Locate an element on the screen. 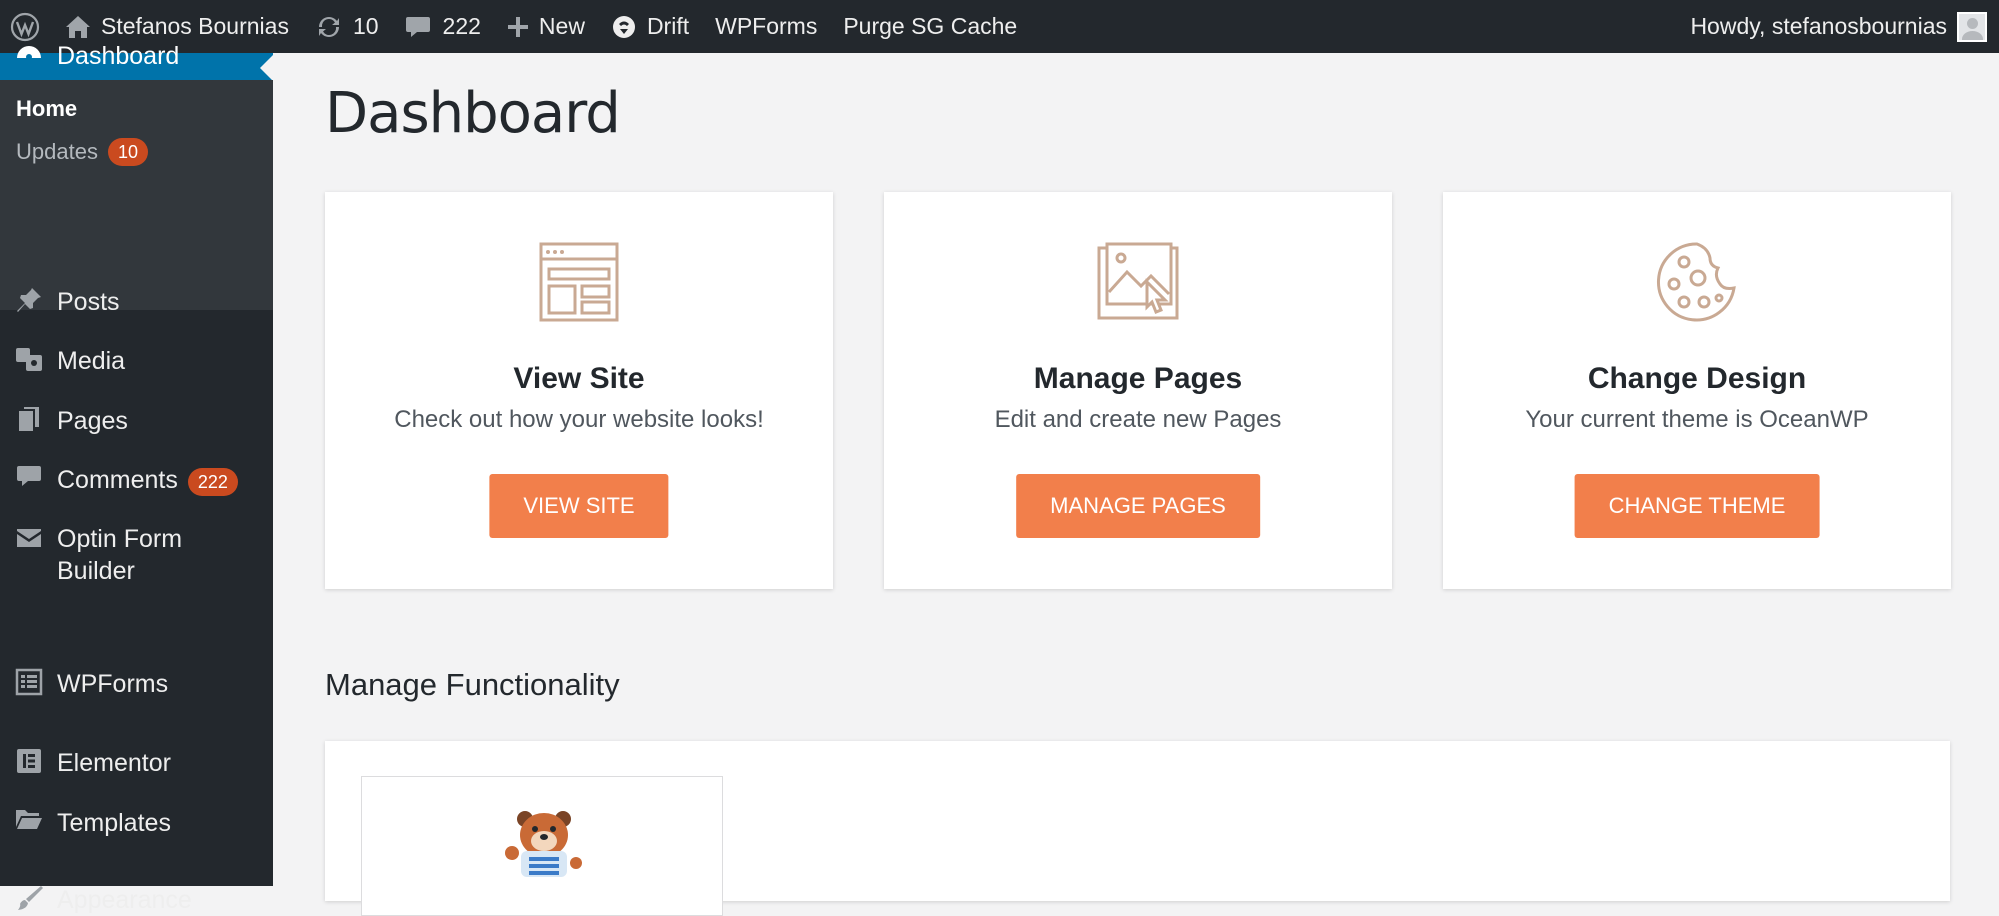  card-title: Change Design is located at coordinates (1697, 378).